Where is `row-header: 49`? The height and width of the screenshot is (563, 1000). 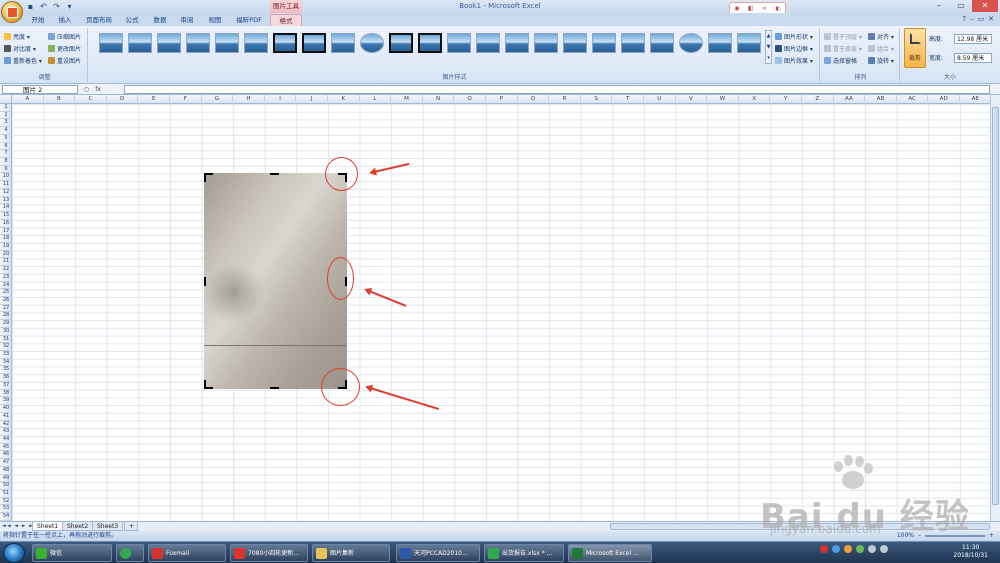
row-header: 49 is located at coordinates (6, 479).